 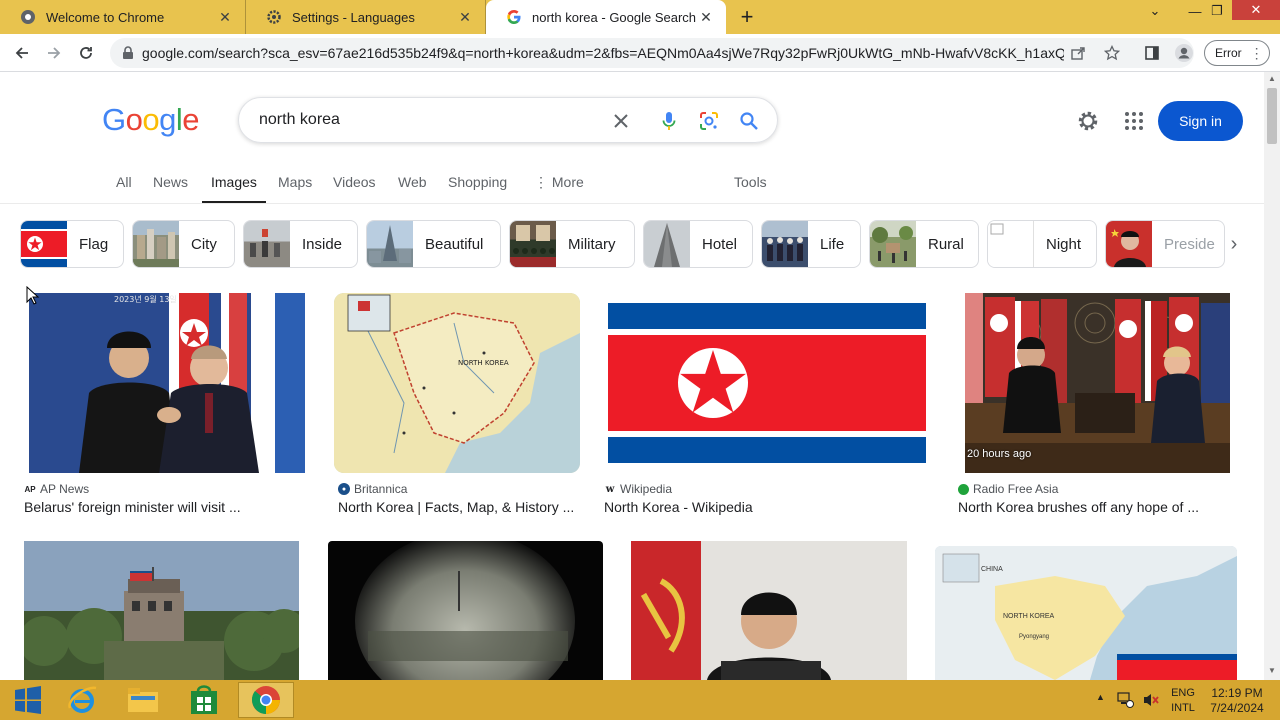 I want to click on result-caption: North Korea - Wikipedia, so click(x=678, y=507).